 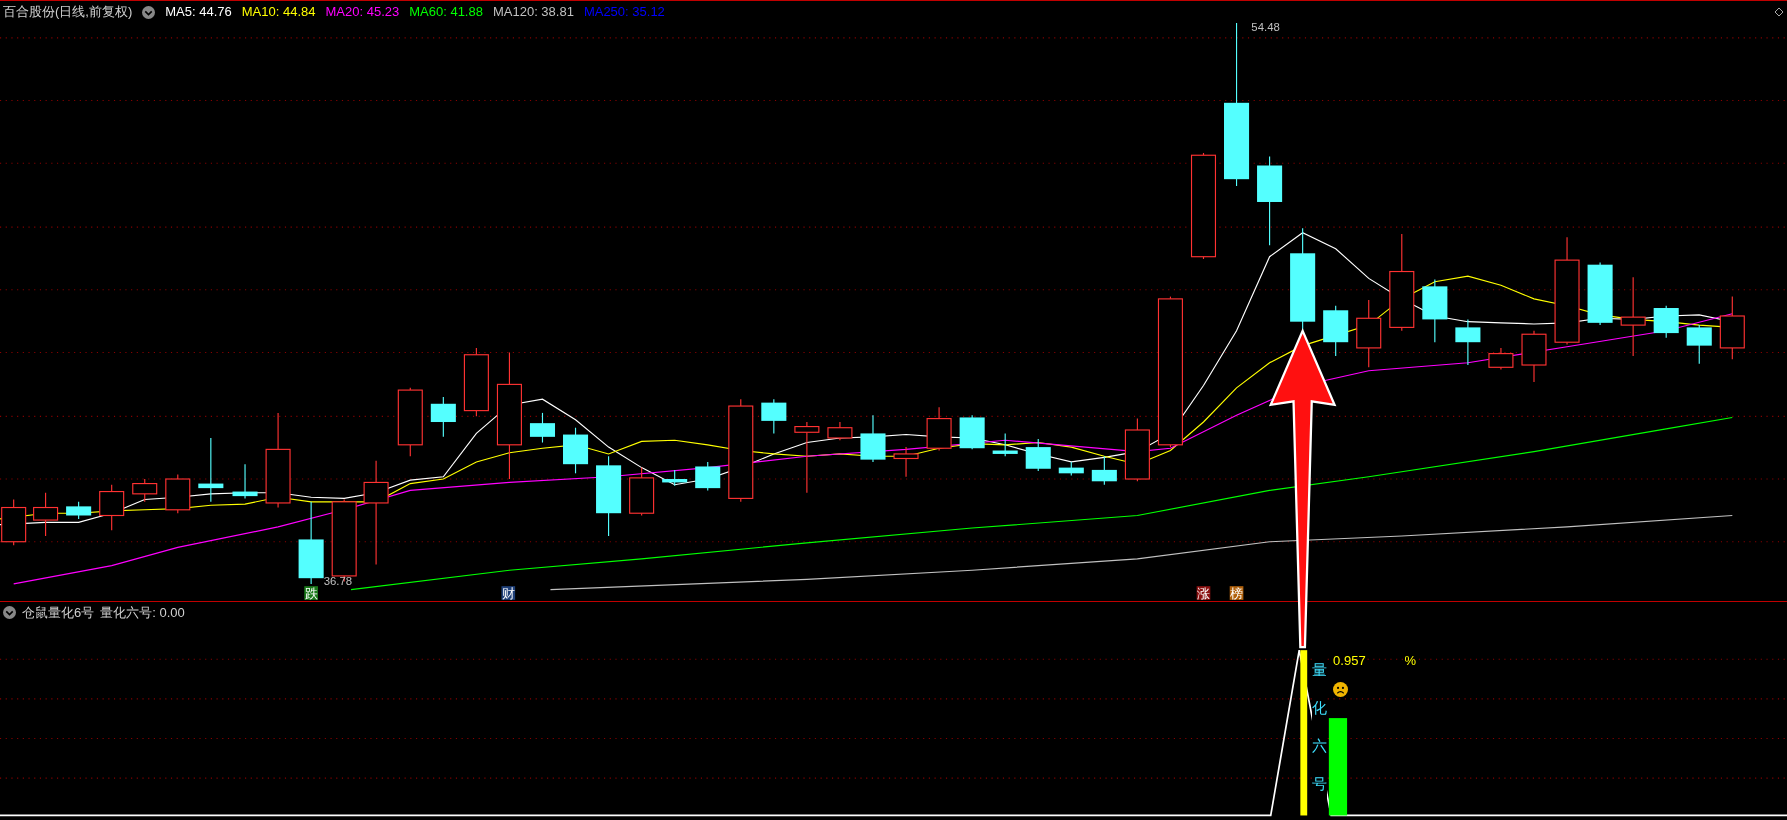 I want to click on moving-average-label: MA60: 41.88, so click(x=446, y=12).